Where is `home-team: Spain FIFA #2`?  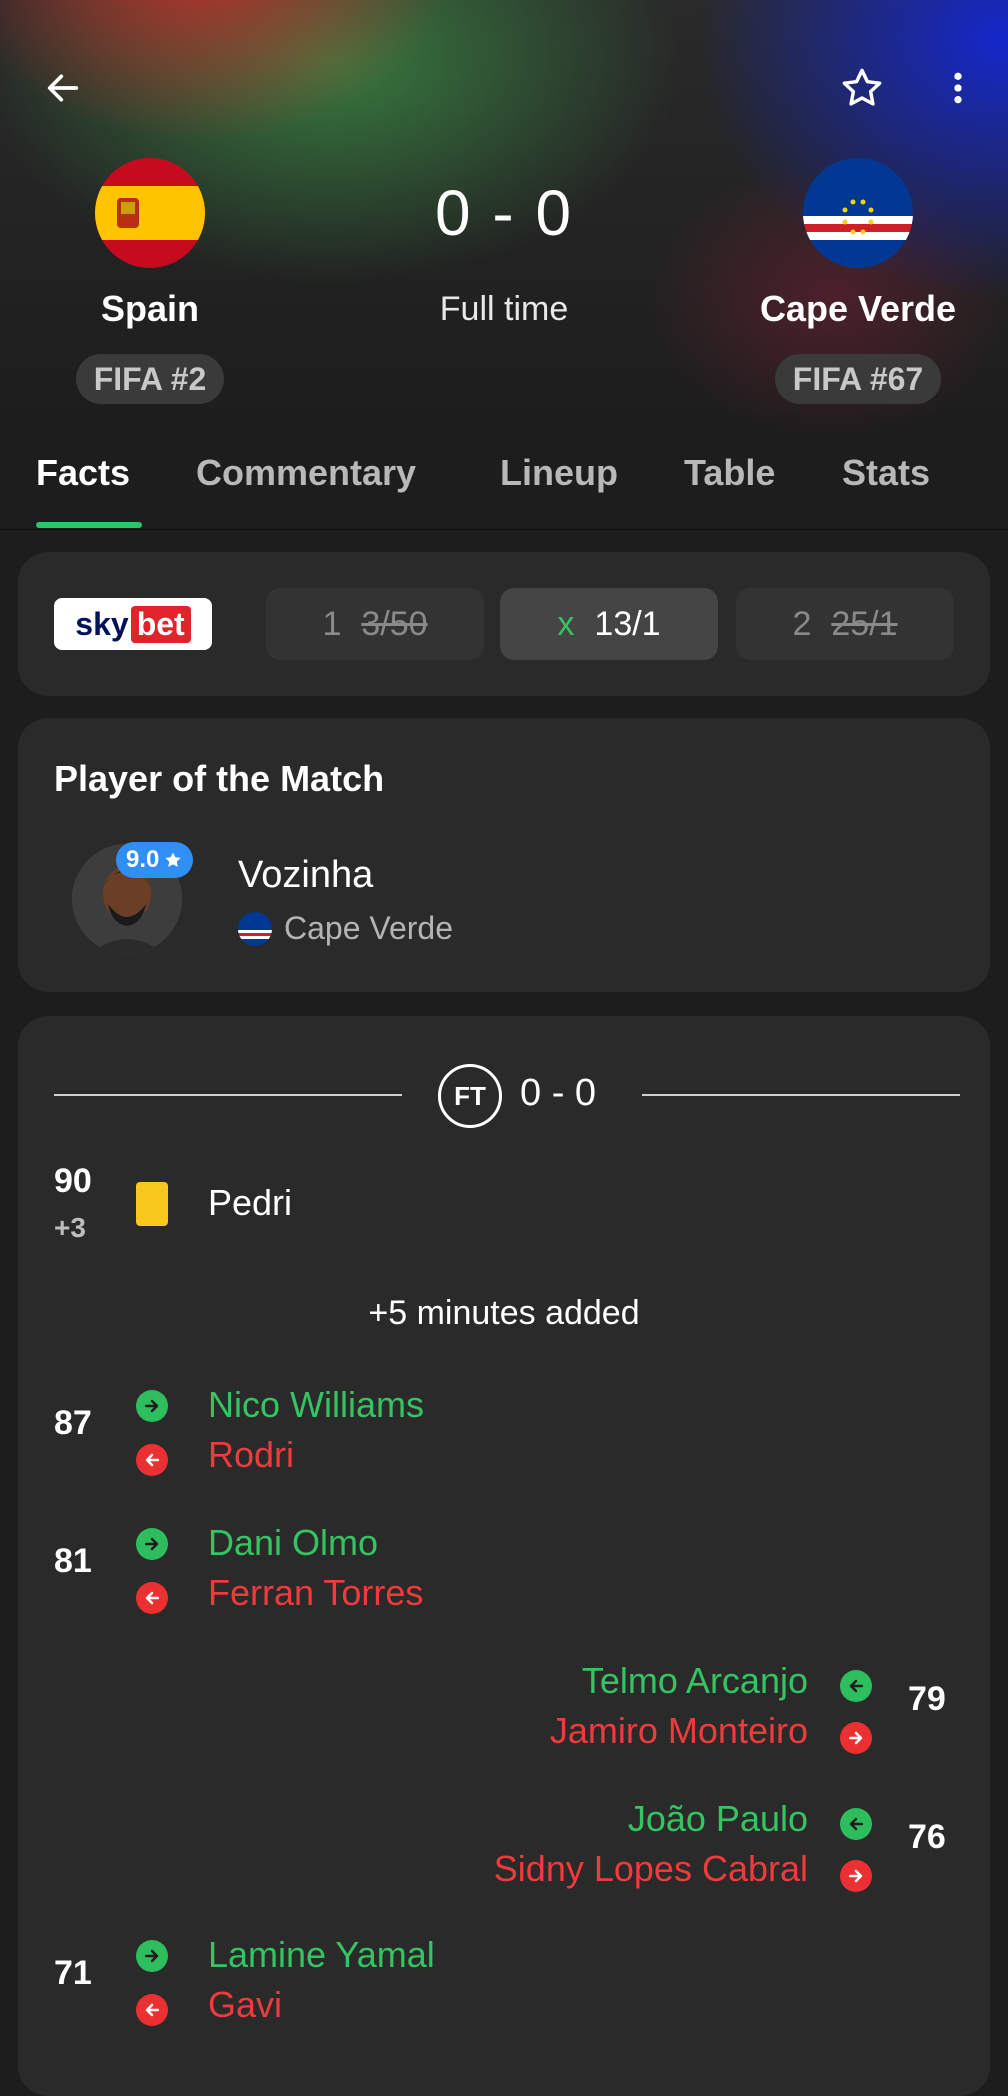
home-team: Spain FIFA #2 is located at coordinates (150, 281).